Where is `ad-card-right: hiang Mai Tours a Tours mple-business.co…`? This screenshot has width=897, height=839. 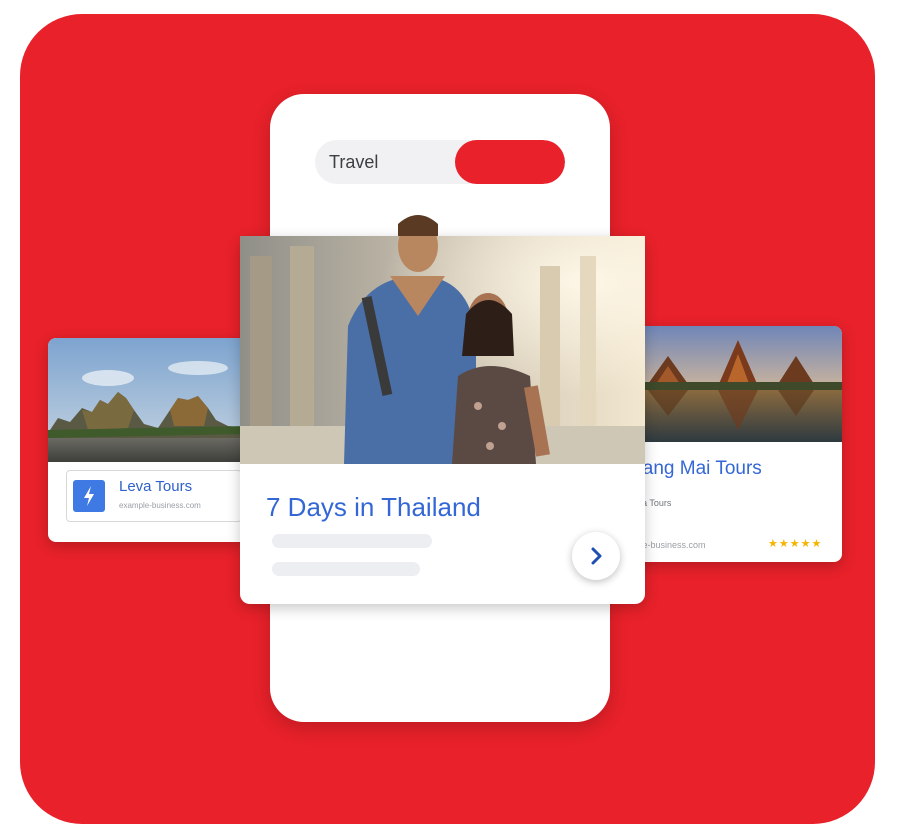
ad-card-right: hiang Mai Tours a Tours mple-business.co… is located at coordinates (735, 444).